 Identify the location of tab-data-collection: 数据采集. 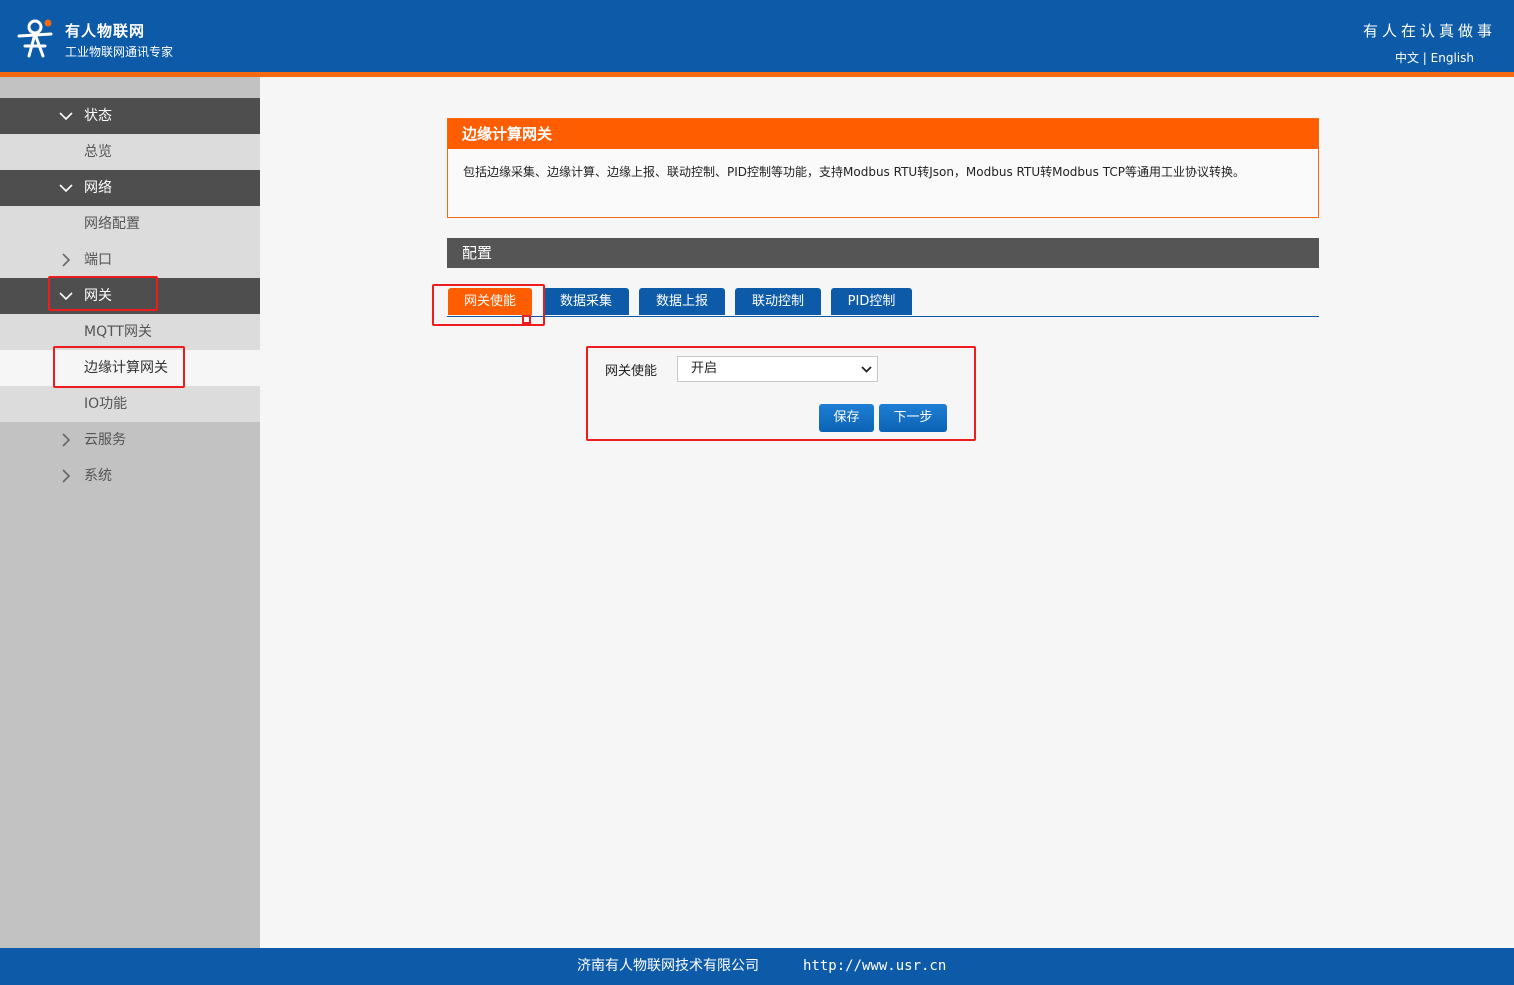
(586, 301).